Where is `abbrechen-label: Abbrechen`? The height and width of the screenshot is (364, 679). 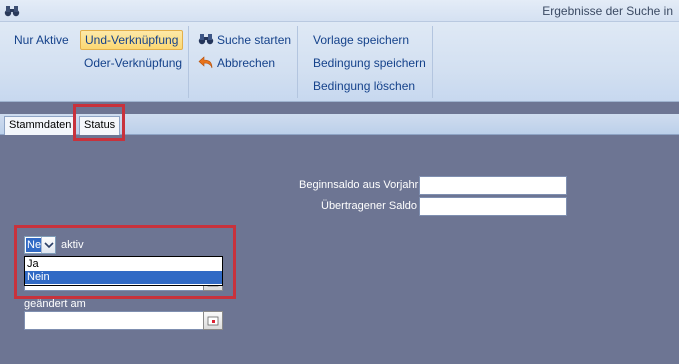
abbrechen-label: Abbrechen is located at coordinates (246, 63).